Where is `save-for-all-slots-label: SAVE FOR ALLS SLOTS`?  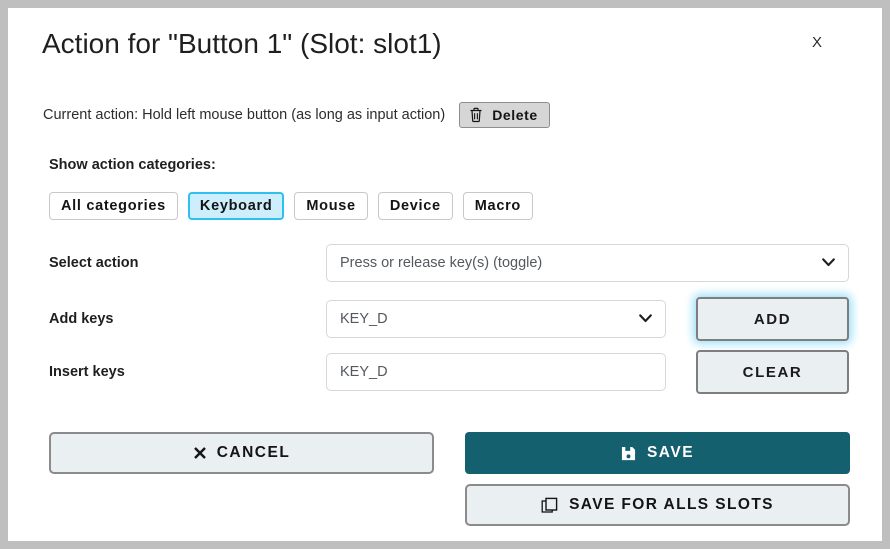
save-for-all-slots-label: SAVE FOR ALLS SLOTS is located at coordinates (671, 504).